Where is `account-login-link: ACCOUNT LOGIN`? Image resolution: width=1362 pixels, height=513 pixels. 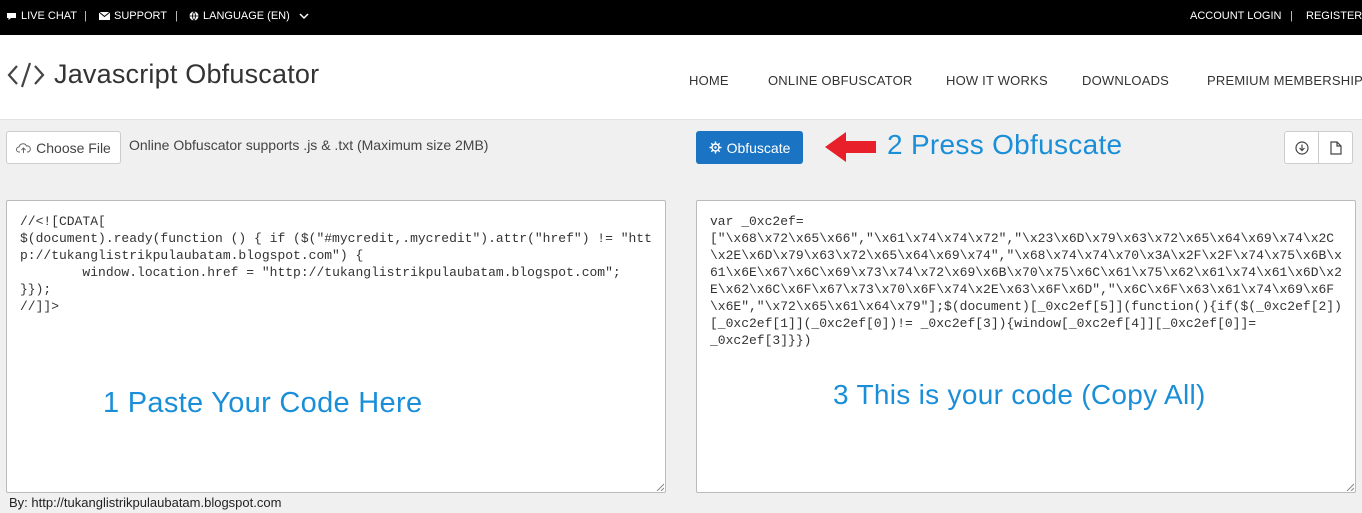
account-login-link: ACCOUNT LOGIN is located at coordinates (1235, 16).